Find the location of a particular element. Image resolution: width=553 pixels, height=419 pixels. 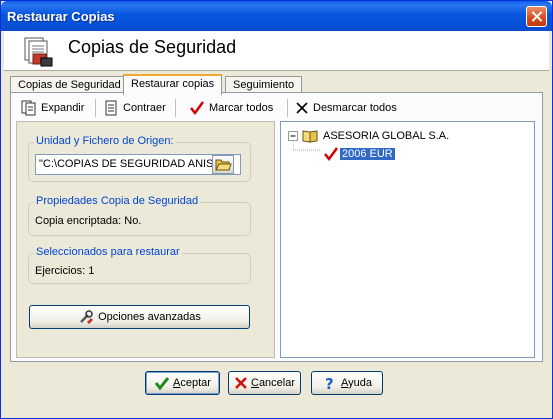

exercises-value: 1 is located at coordinates (91, 271).